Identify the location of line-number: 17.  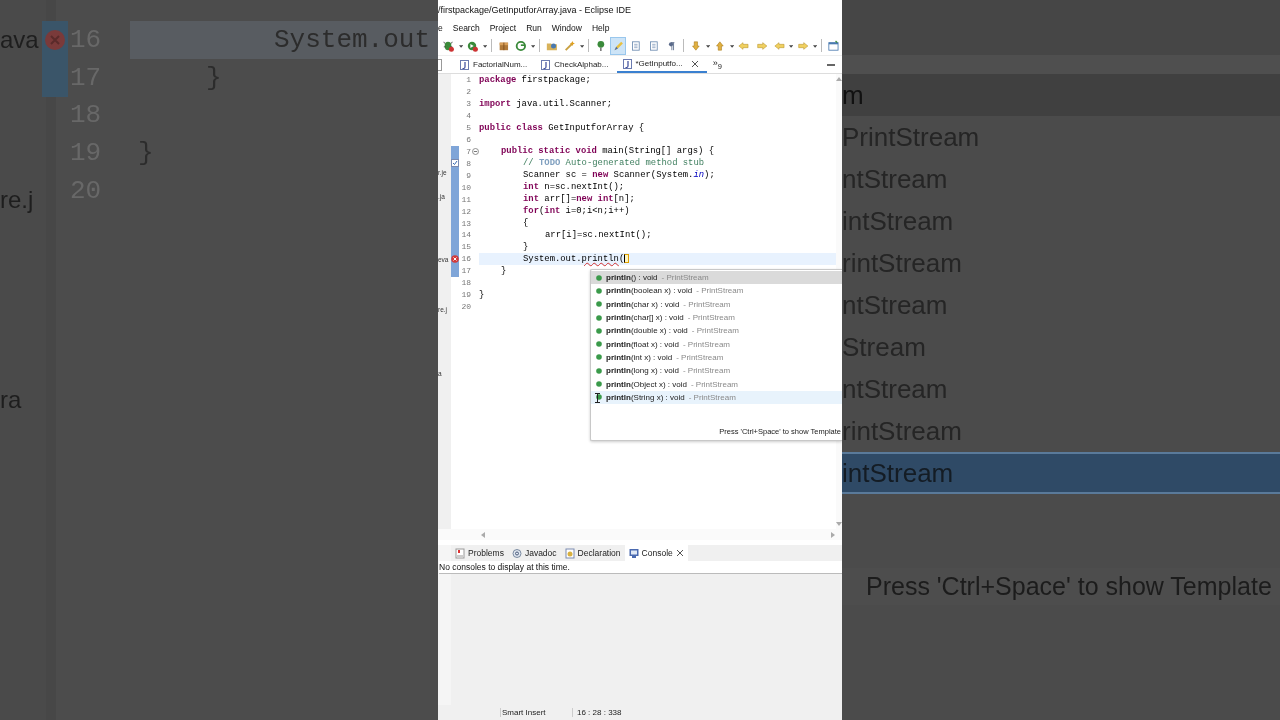
(465, 271).